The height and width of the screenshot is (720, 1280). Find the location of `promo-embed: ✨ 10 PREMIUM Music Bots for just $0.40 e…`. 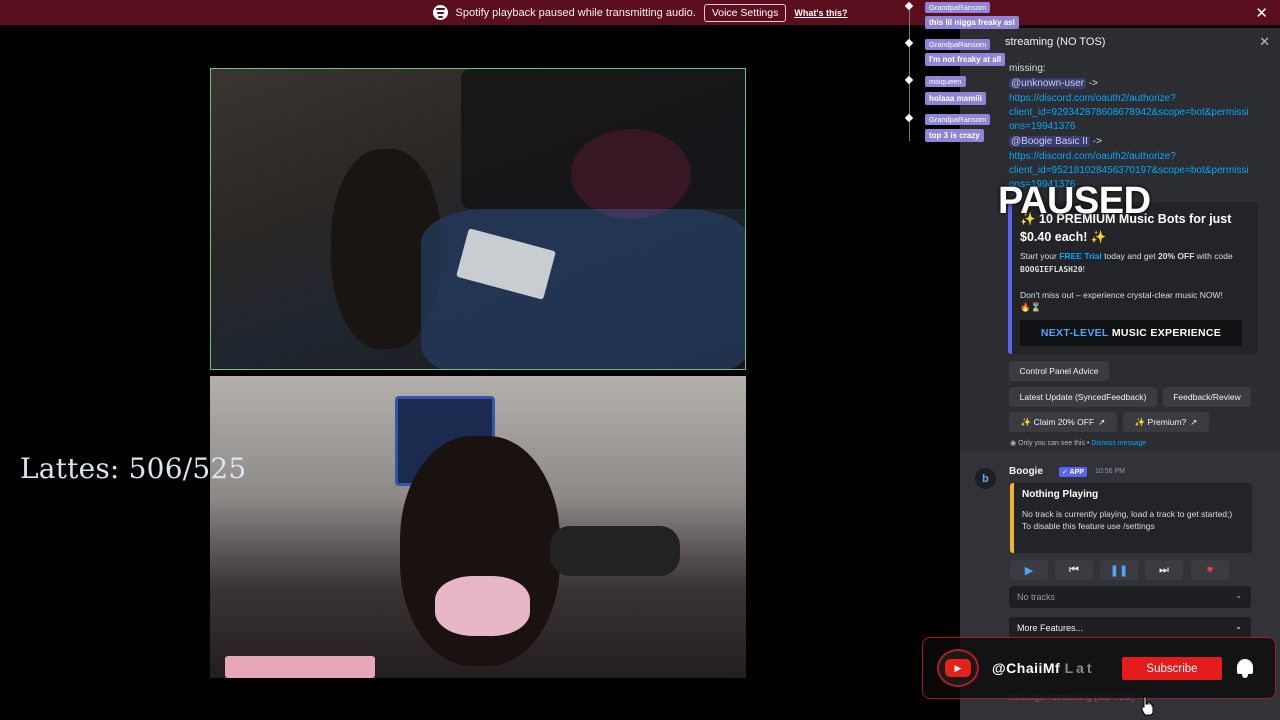

promo-embed: ✨ 10 PREMIUM Music Bots for just $0.40 e… is located at coordinates (1133, 278).